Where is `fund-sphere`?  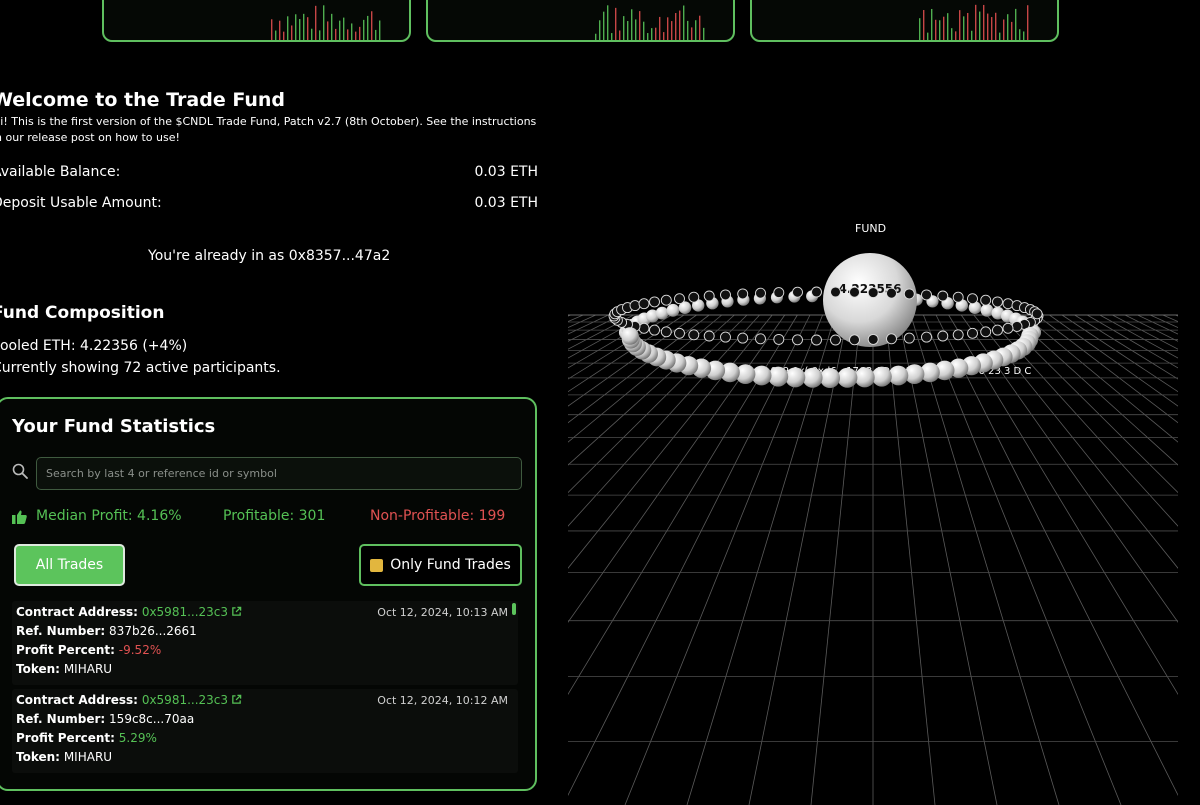 fund-sphere is located at coordinates (870, 300).